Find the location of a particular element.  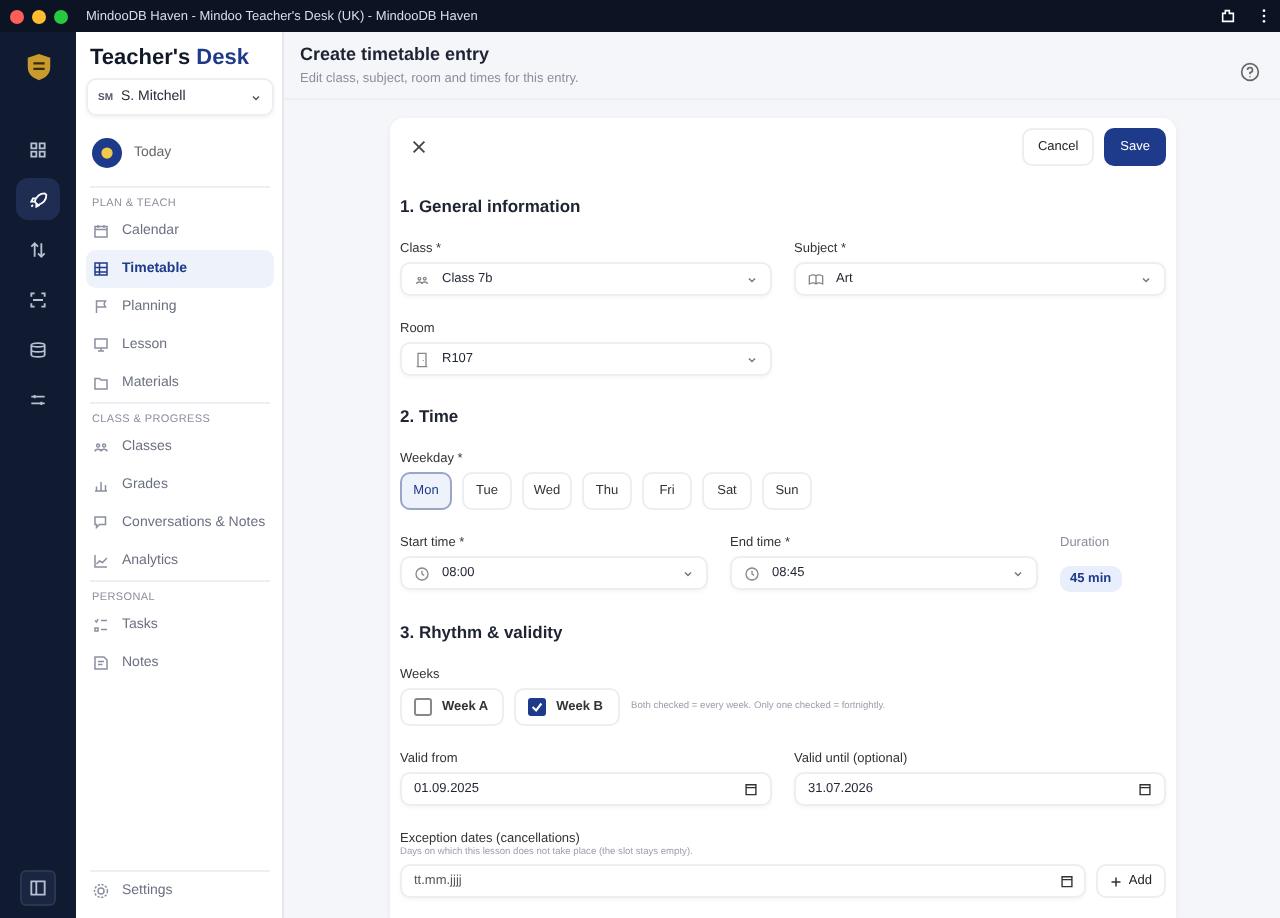

brand-accent: Desk is located at coordinates (222, 58).